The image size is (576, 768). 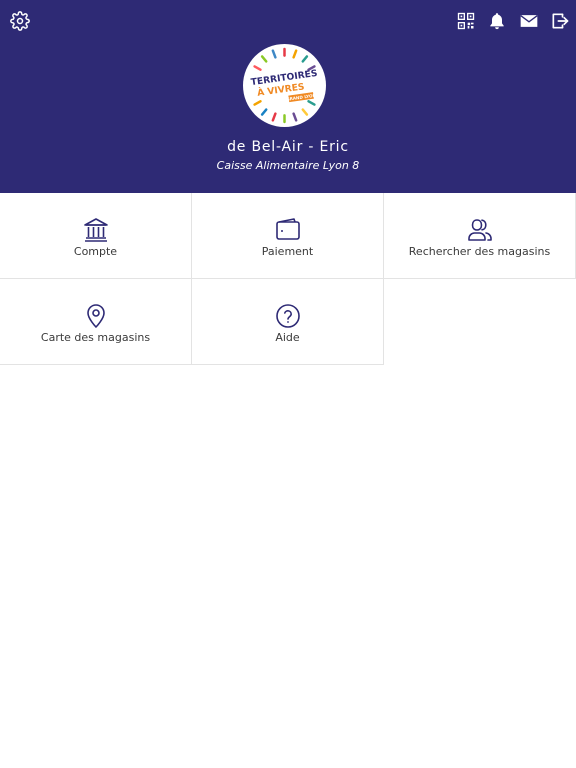 What do you see at coordinates (288, 316) in the screenshot?
I see `help-circle-icon` at bounding box center [288, 316].